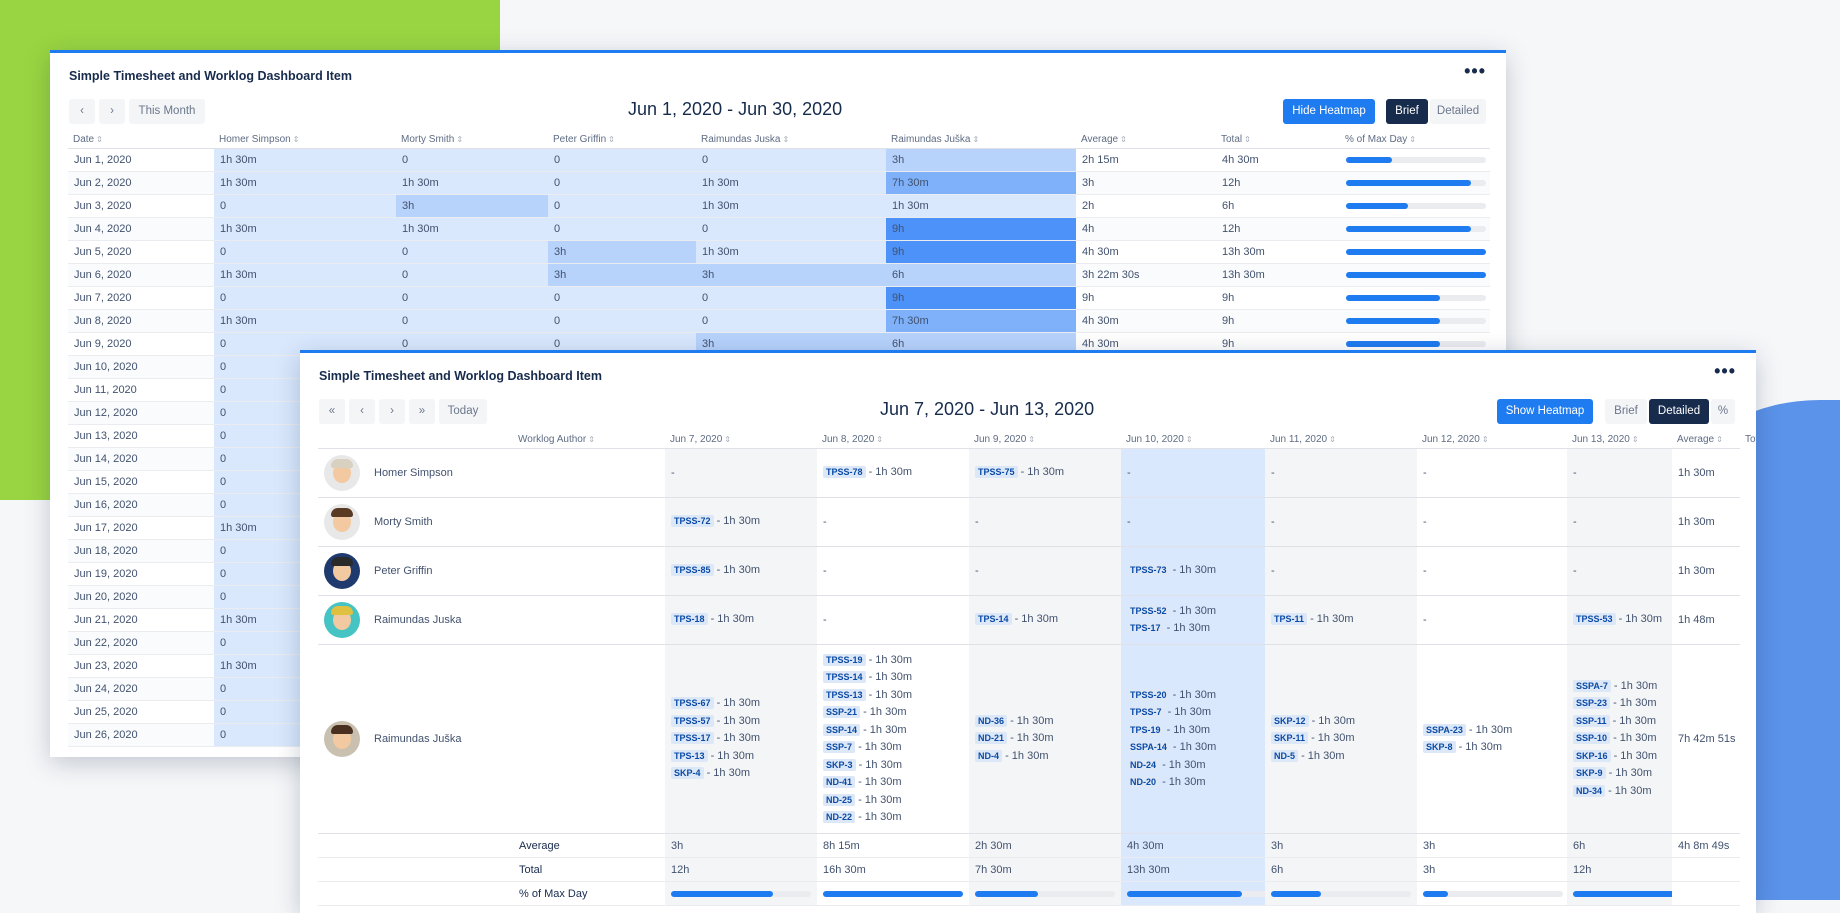  What do you see at coordinates (1492, 845) in the screenshot?
I see `summary-cell: 3h` at bounding box center [1492, 845].